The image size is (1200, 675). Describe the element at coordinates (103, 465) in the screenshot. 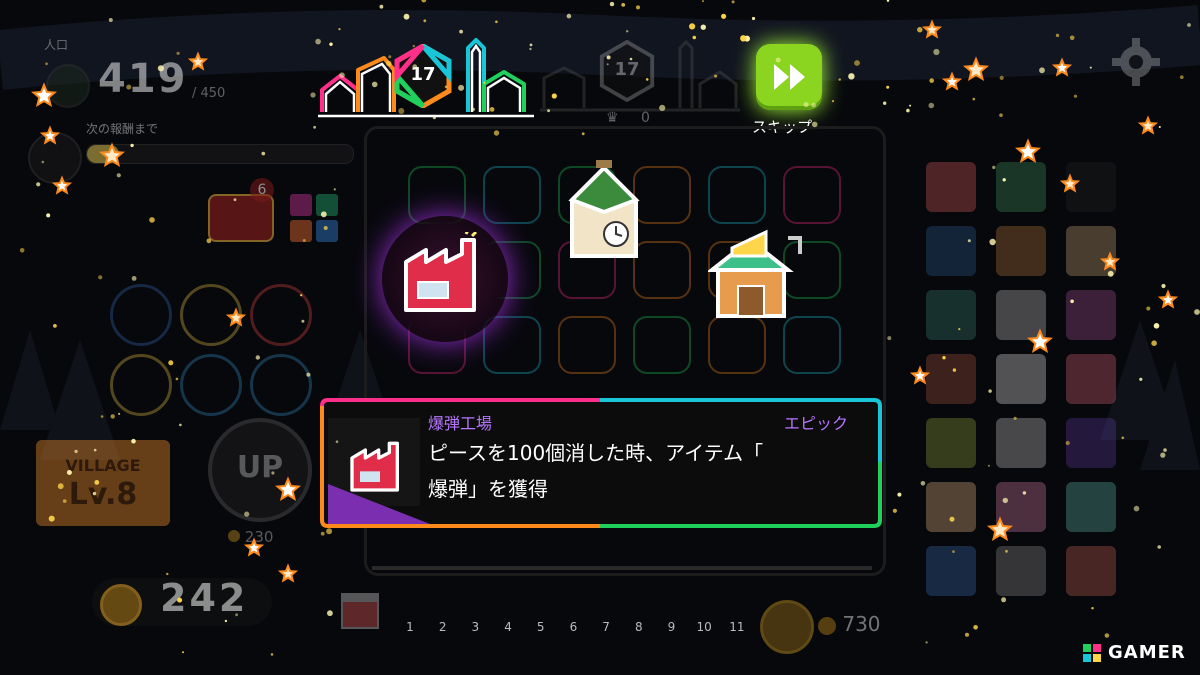

I see `village-title: VILLAGE` at that location.